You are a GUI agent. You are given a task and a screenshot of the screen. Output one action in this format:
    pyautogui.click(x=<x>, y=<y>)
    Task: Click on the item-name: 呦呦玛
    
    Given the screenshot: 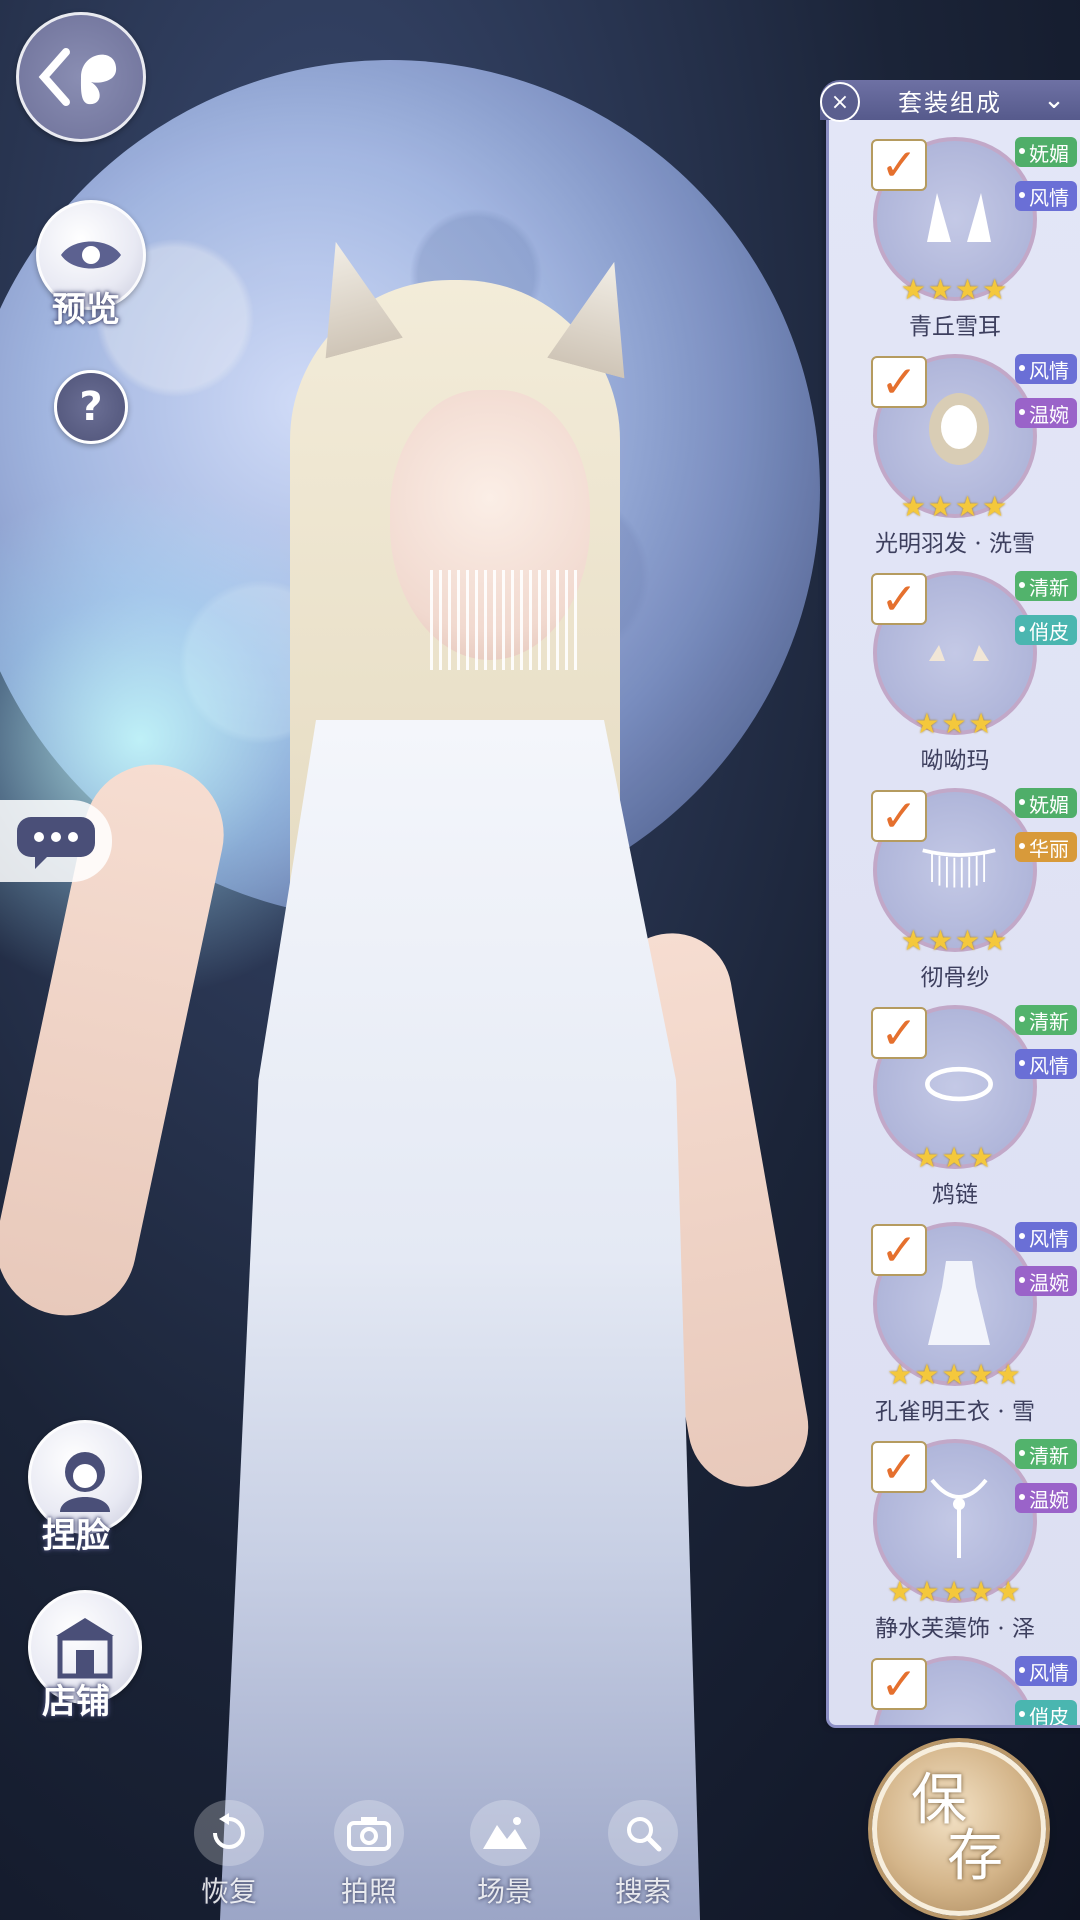 What is the action you would take?
    pyautogui.click(x=955, y=761)
    